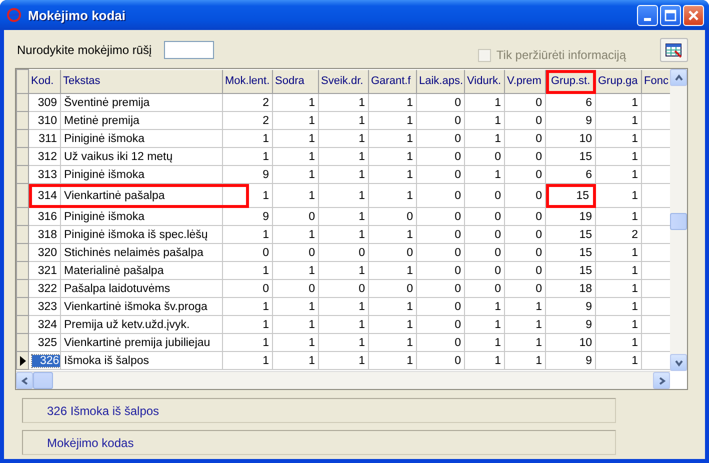 The width and height of the screenshot is (709, 463). Describe the element at coordinates (693, 15) in the screenshot. I see `close-button` at that location.